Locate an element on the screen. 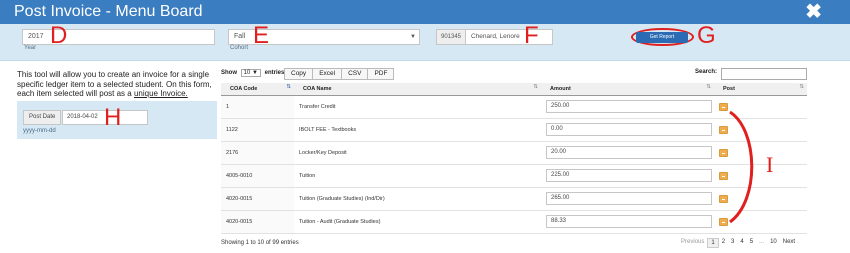 This screenshot has height=253, width=850. coa-code-cell: 1122 is located at coordinates (257, 129).